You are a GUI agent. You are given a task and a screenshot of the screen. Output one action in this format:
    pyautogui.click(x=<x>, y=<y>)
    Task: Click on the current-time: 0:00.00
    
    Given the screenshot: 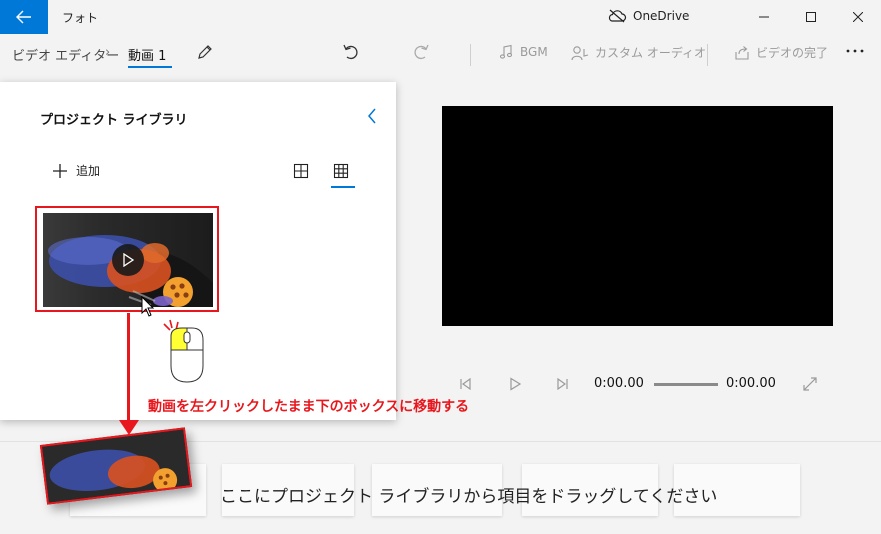 What is the action you would take?
    pyautogui.click(x=619, y=383)
    